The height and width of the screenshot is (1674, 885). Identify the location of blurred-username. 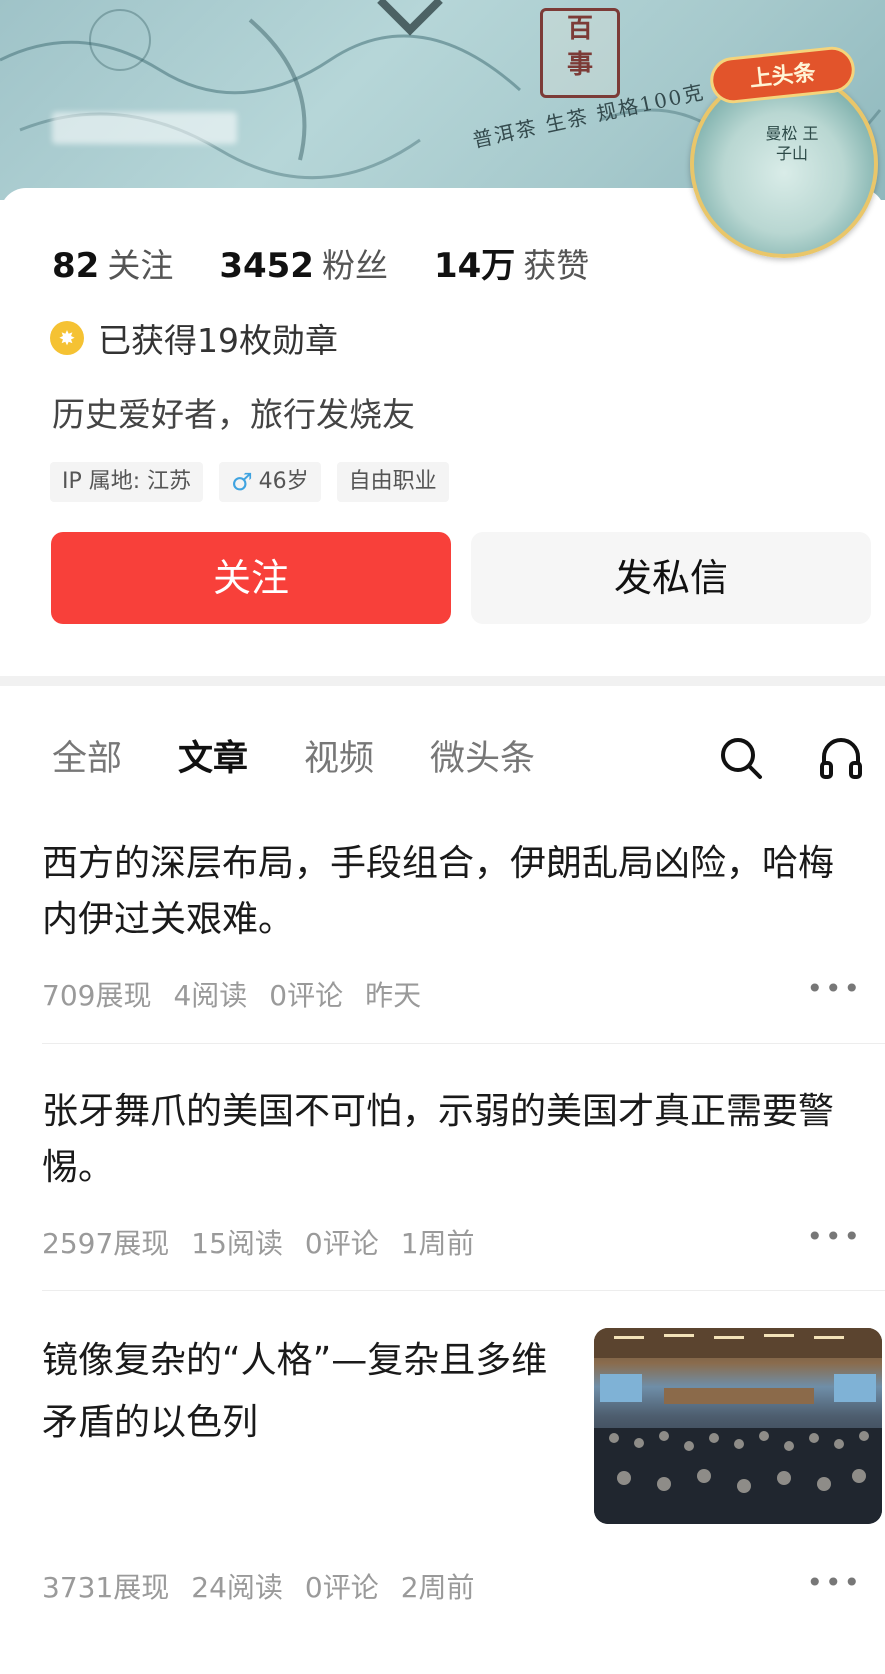
(144, 128).